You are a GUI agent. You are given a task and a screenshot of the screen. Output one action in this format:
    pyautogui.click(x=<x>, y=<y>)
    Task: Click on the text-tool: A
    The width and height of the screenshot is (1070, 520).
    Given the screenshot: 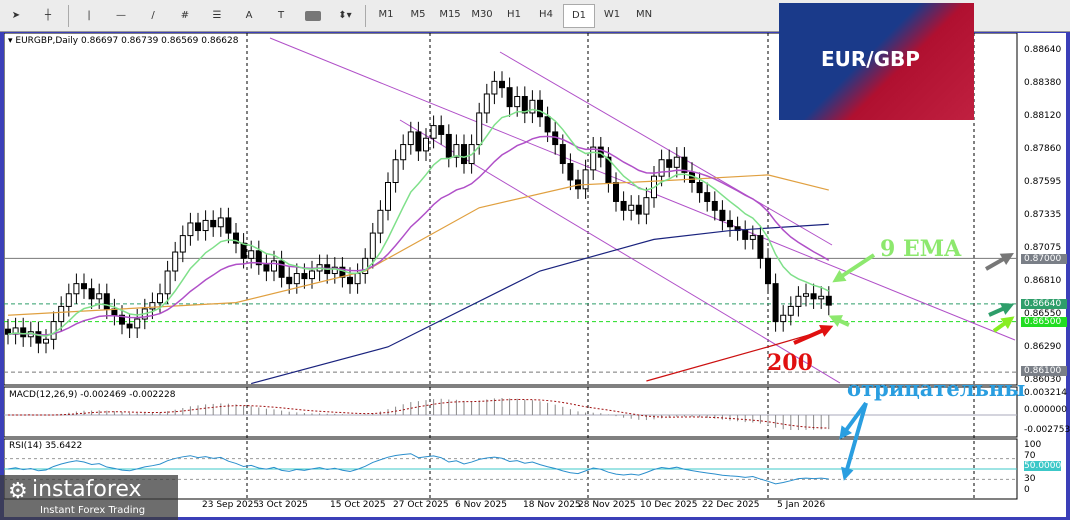 What is the action you would take?
    pyautogui.click(x=249, y=16)
    